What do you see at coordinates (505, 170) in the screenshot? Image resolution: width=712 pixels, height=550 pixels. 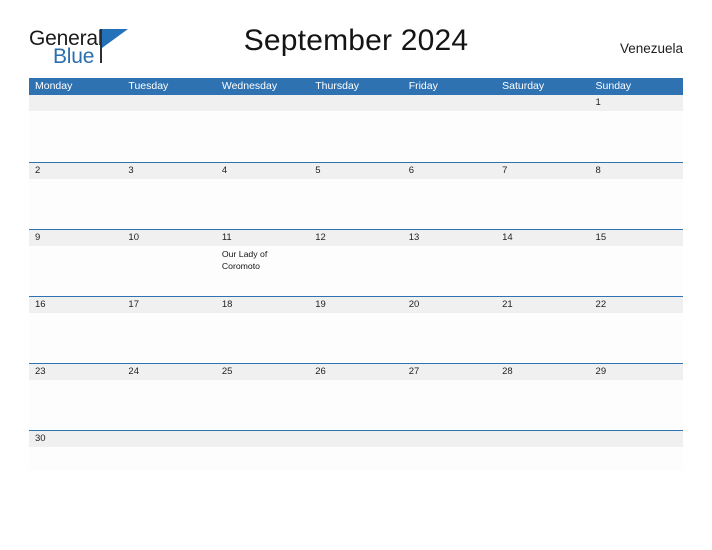 I see `day-number: 7` at bounding box center [505, 170].